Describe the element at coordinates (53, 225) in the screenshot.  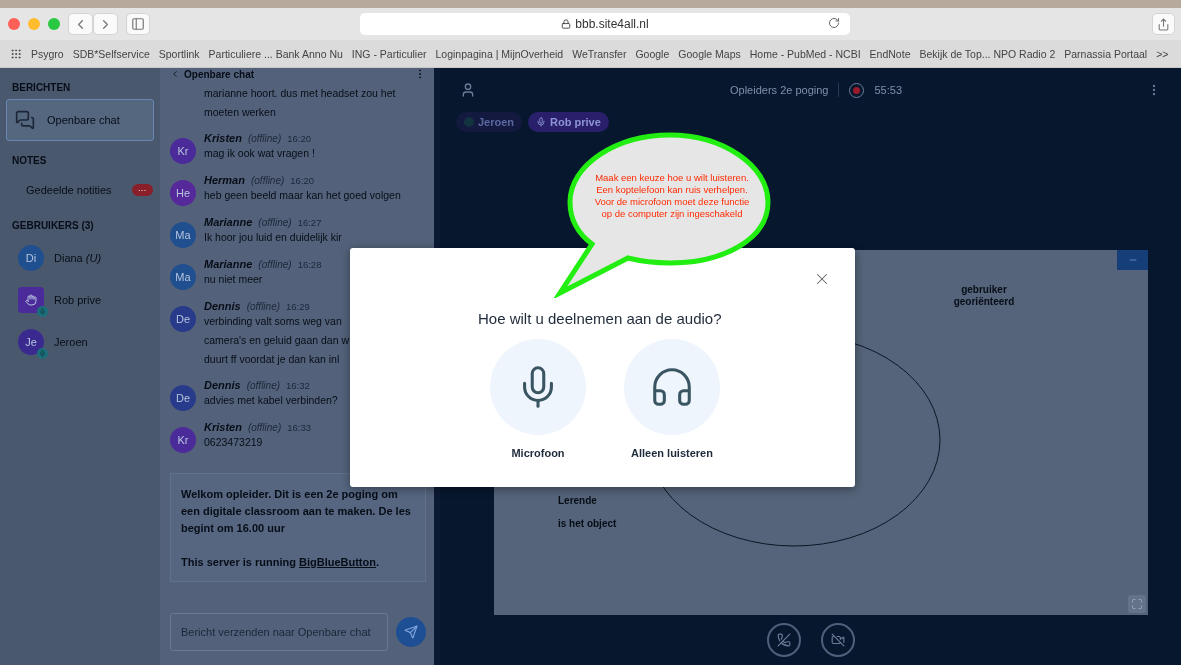
I see `section-title: GEBRUIKERS (3)` at that location.